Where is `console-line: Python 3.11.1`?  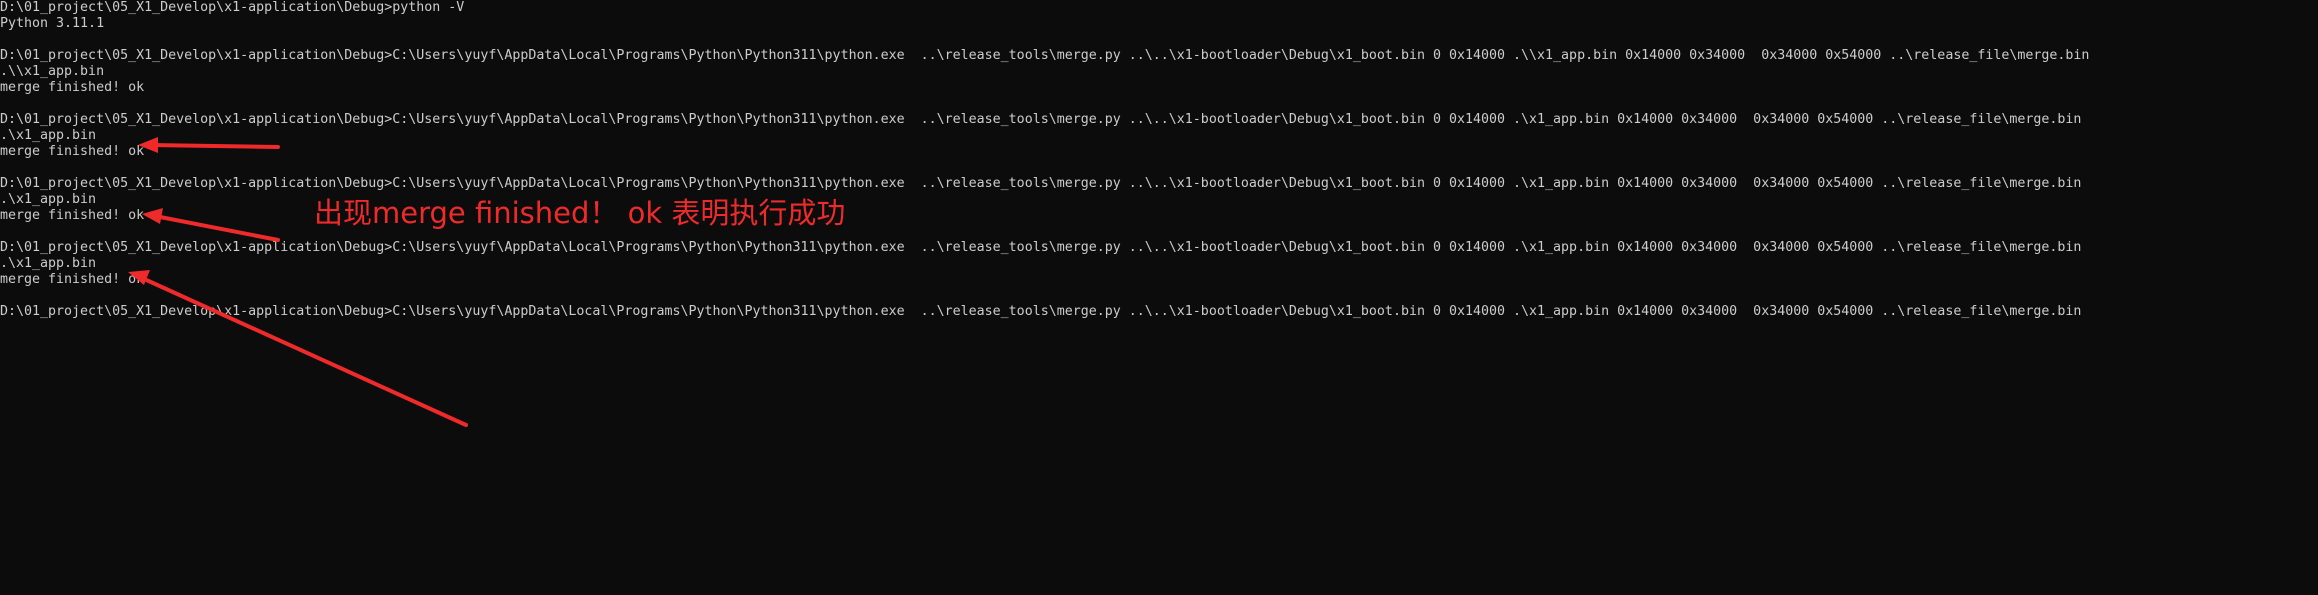
console-line: Python 3.11.1 is located at coordinates (52, 23).